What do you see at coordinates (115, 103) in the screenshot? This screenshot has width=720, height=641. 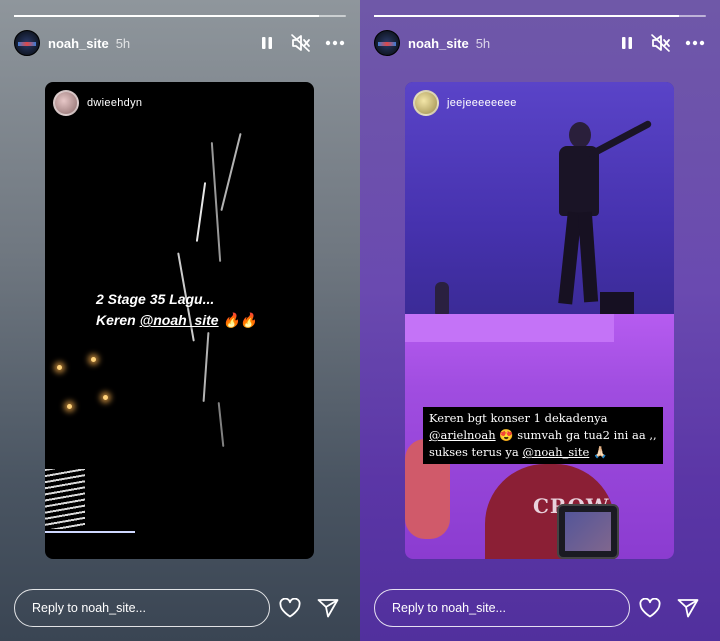 I see `shared-post-author-name: dwieehdyn` at bounding box center [115, 103].